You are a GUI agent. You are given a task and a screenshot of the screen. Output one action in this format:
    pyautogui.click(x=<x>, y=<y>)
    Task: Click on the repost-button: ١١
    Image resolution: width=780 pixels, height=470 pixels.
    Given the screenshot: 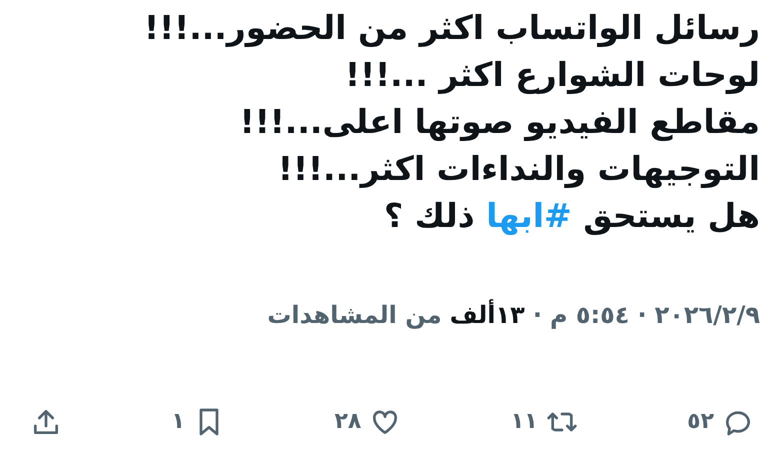 What is the action you would take?
    pyautogui.click(x=544, y=421)
    